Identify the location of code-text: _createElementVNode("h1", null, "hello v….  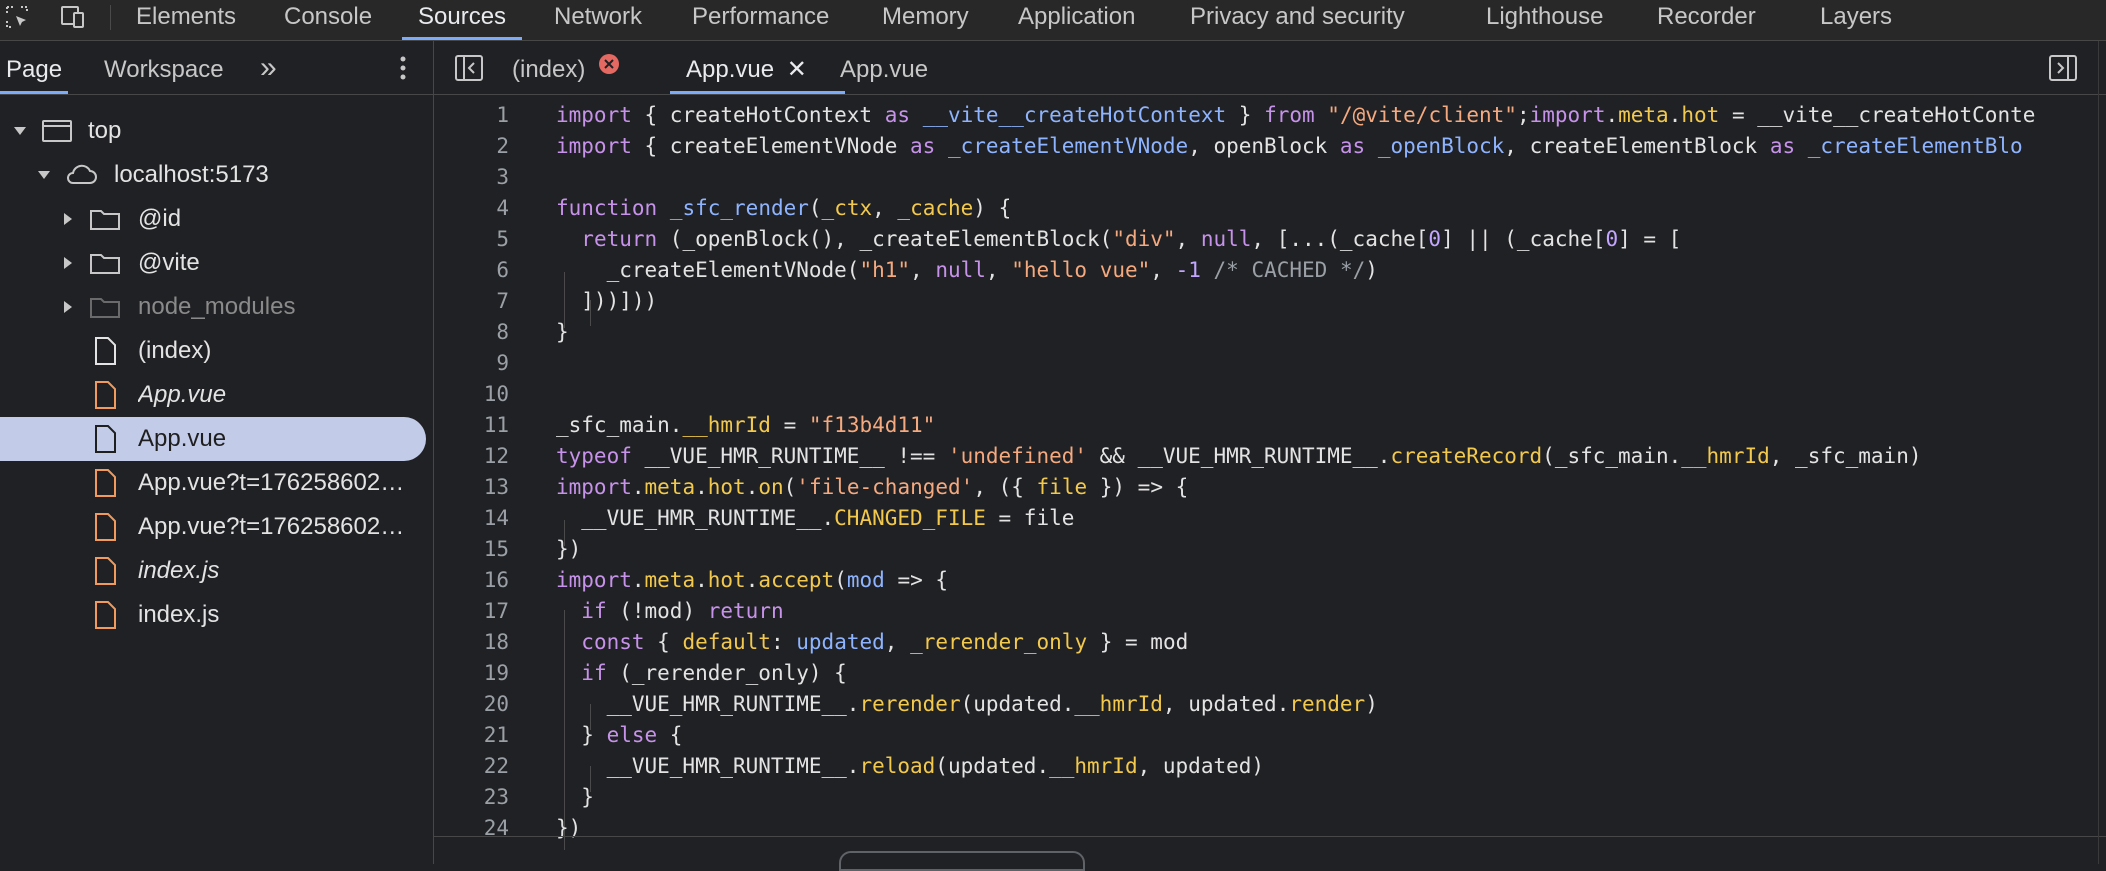
(967, 270).